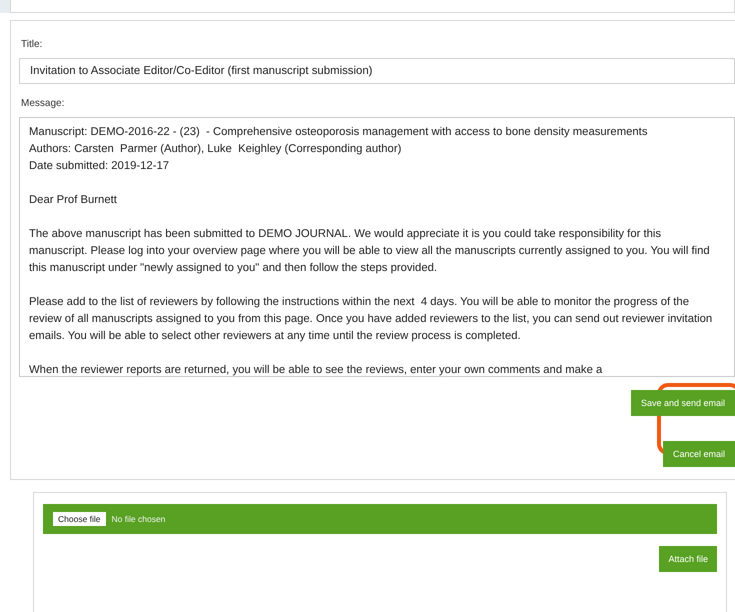 This screenshot has height=612, width=735. I want to click on cancel-button: Cancel email, so click(698, 454).